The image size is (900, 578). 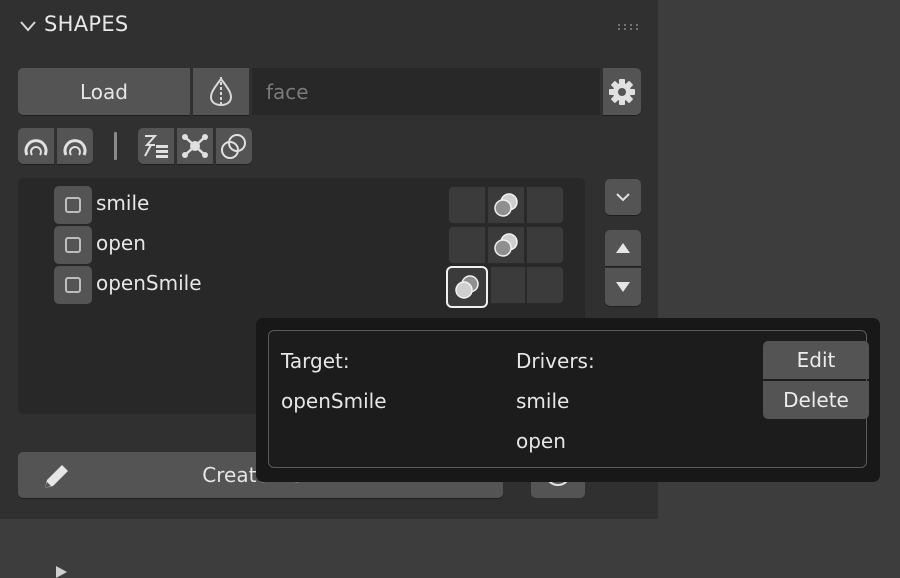 I want to click on driver-item: smile, so click(x=543, y=401).